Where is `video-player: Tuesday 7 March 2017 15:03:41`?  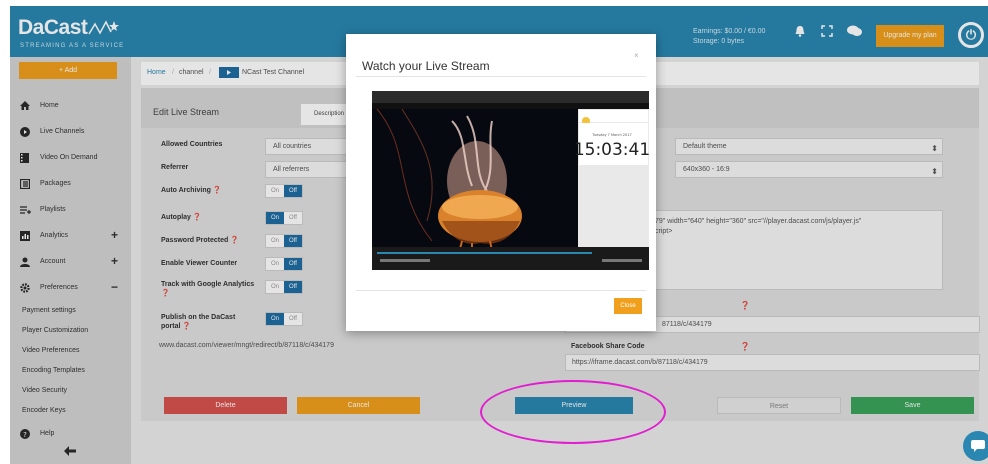 video-player: Tuesday 7 March 2017 15:03:41 is located at coordinates (510, 180).